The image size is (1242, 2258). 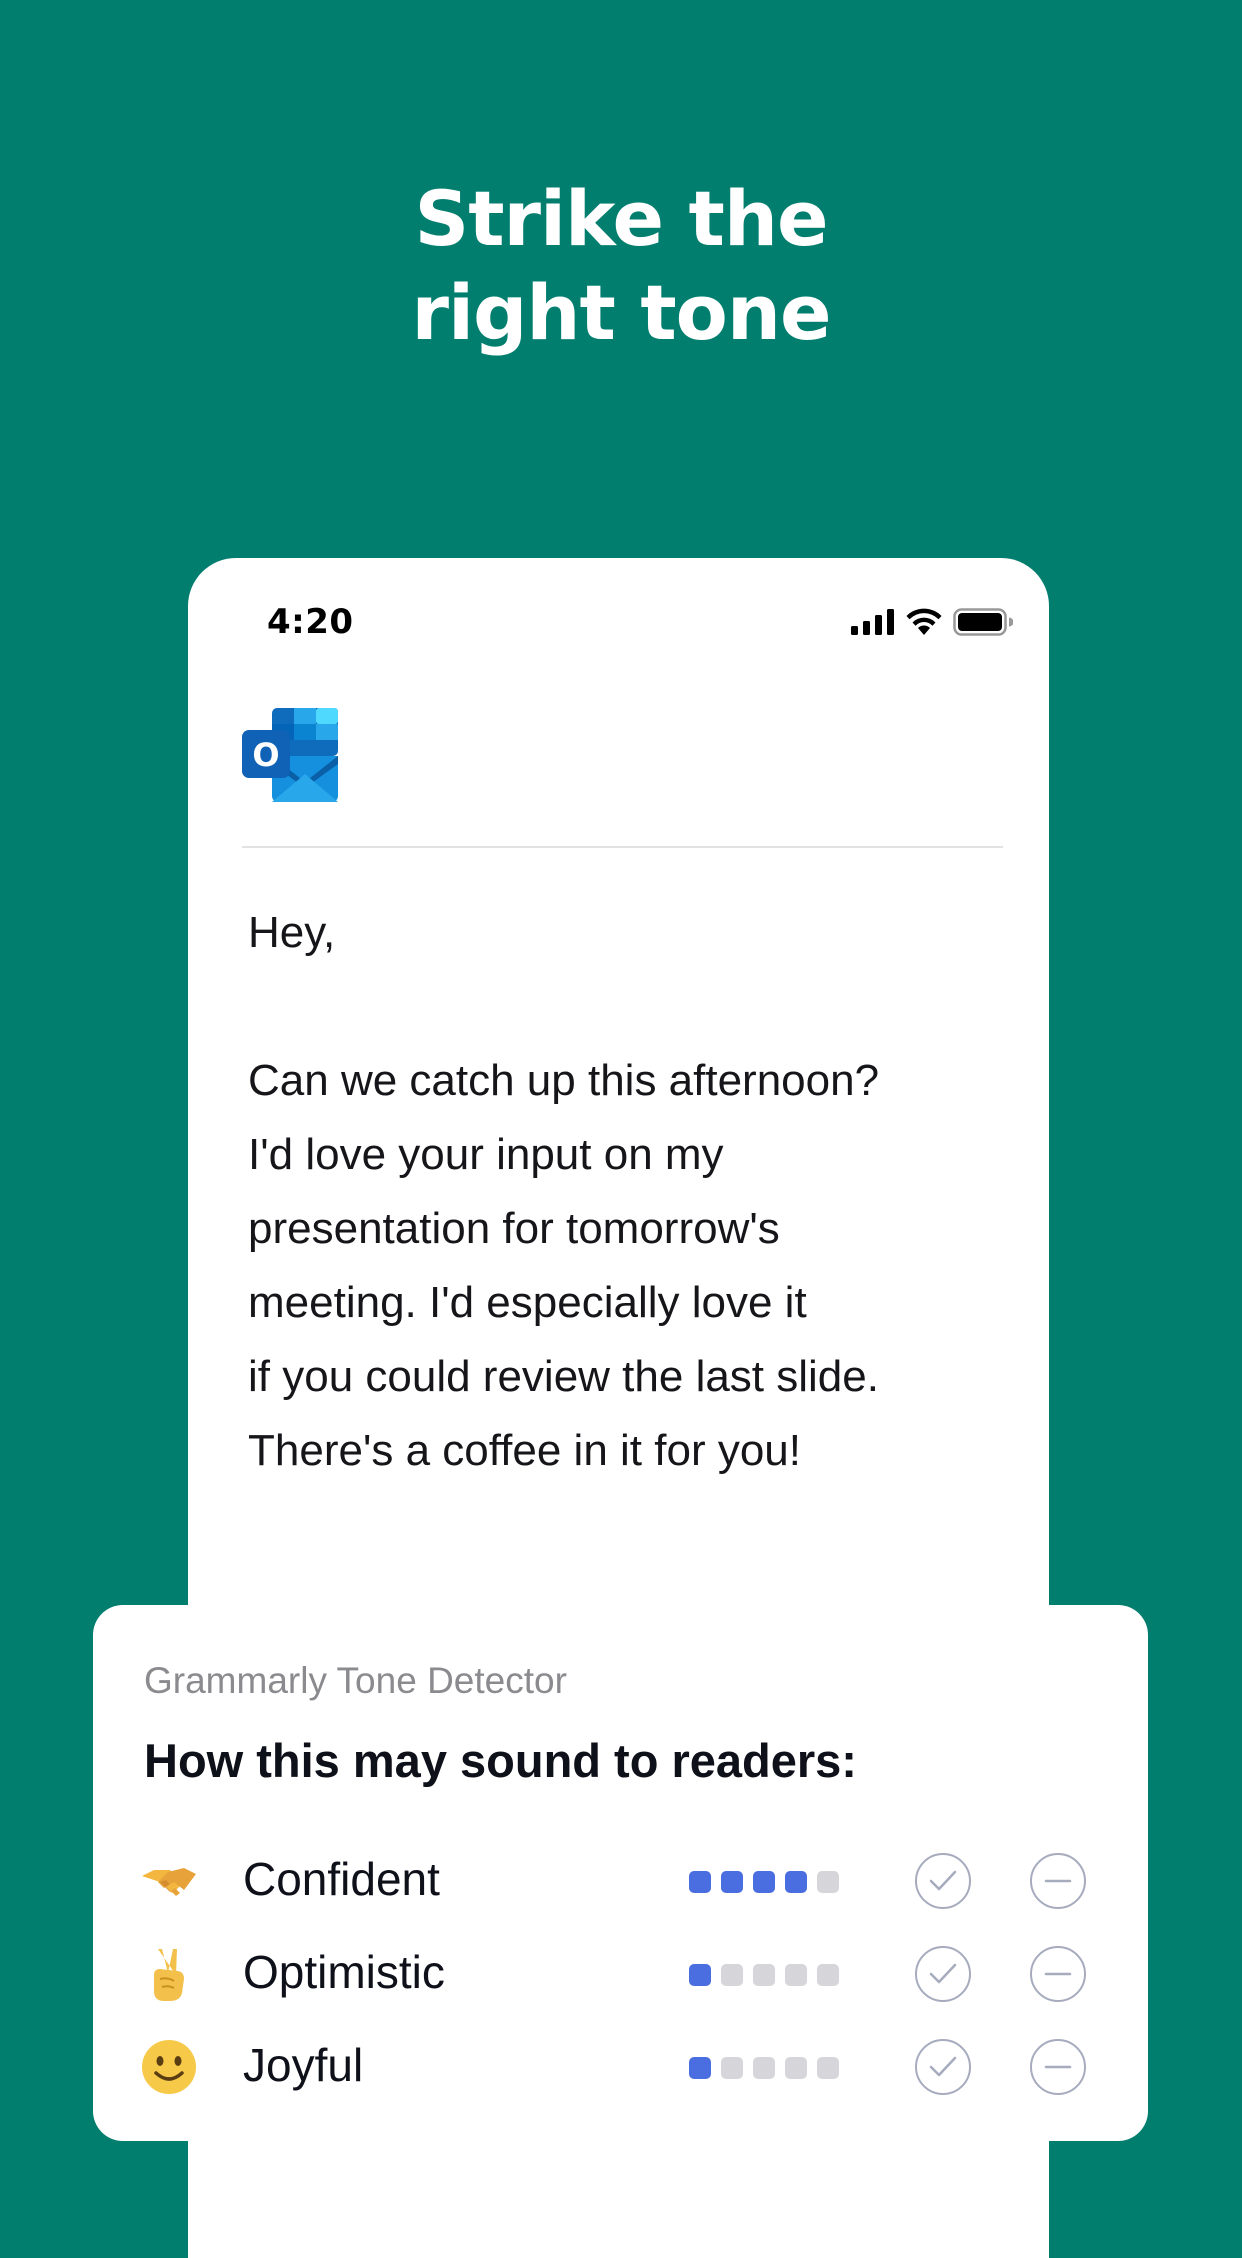 What do you see at coordinates (292, 932) in the screenshot?
I see `email-greeting: Hey,` at bounding box center [292, 932].